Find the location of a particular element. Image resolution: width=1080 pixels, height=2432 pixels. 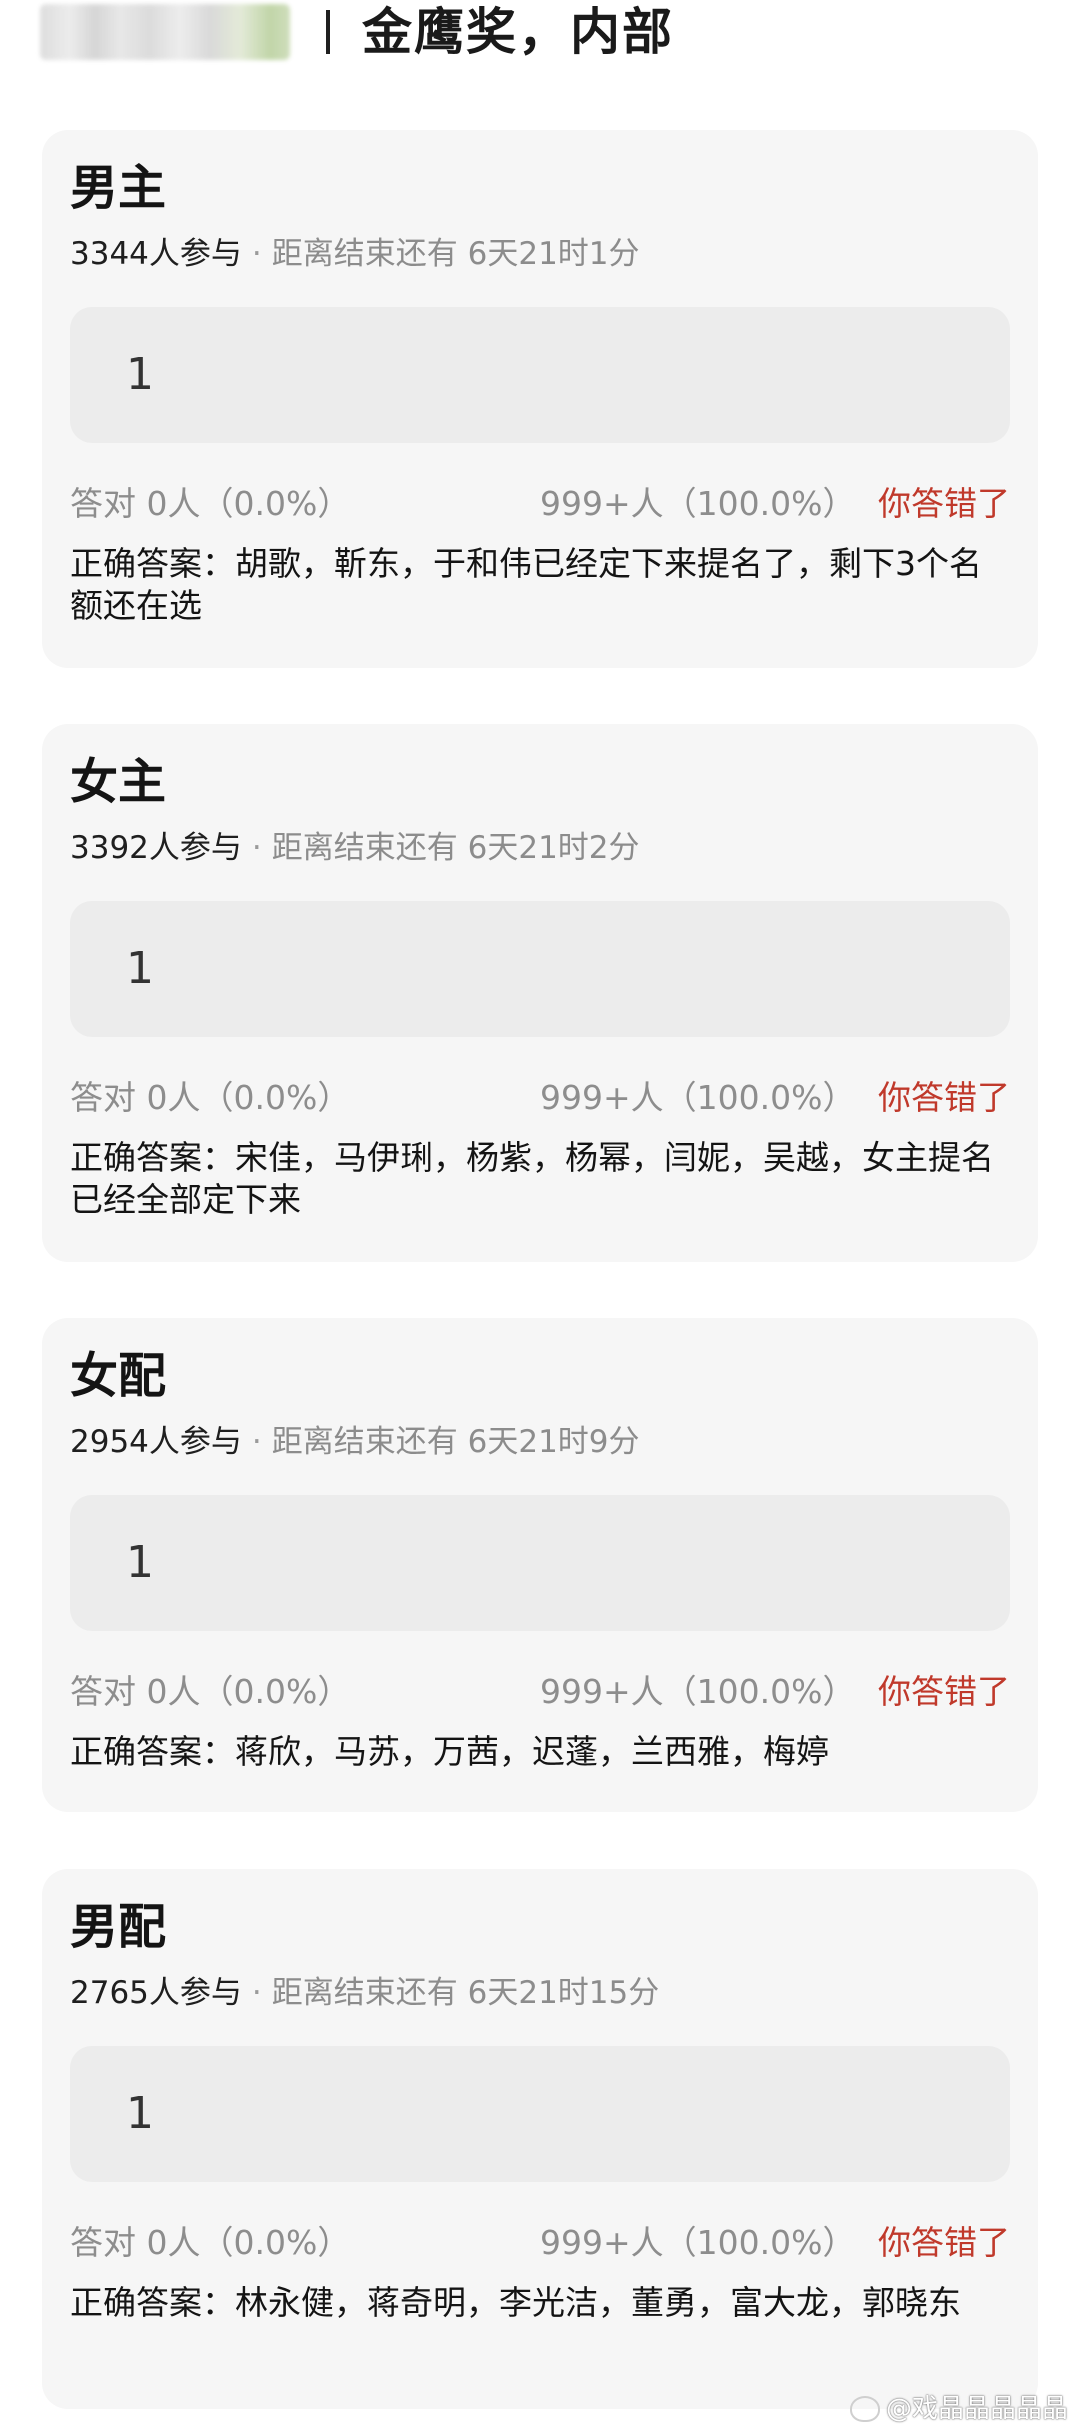

participant-count: 3344人参与 is located at coordinates (156, 254).